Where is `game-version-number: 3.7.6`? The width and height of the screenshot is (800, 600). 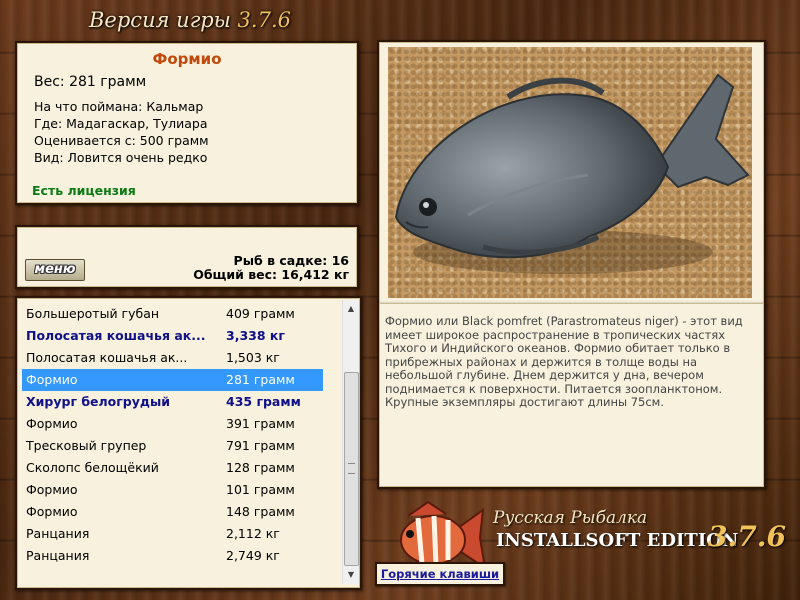 game-version-number: 3.7.6 is located at coordinates (264, 20).